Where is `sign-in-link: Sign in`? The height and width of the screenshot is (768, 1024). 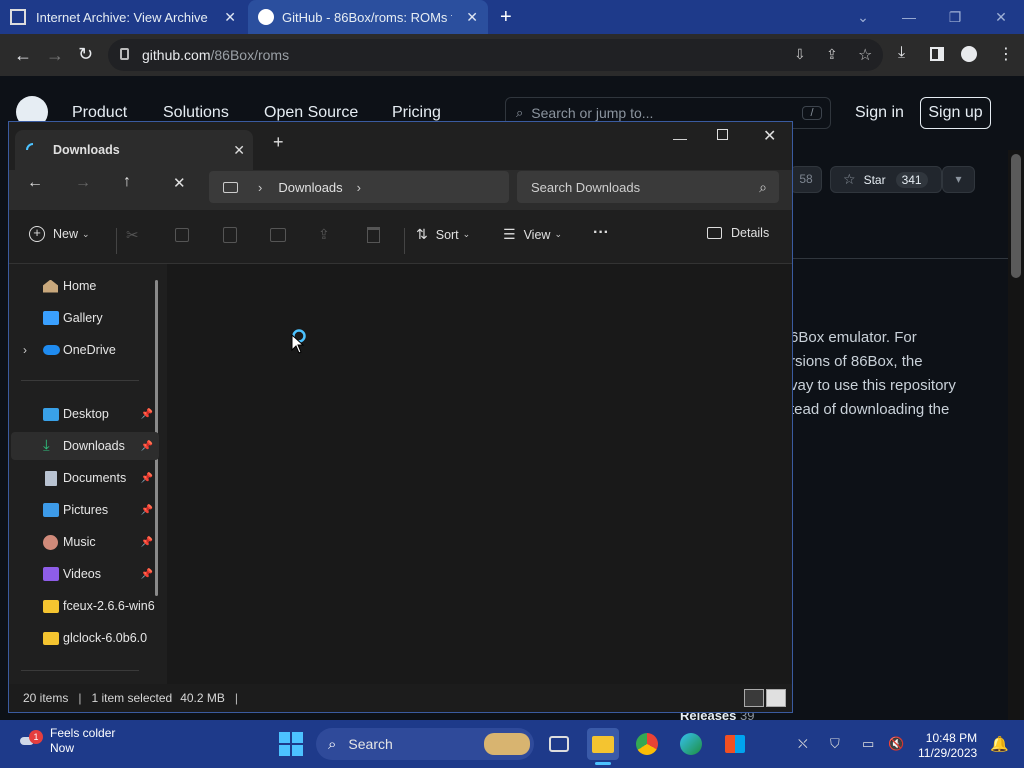 sign-in-link: Sign in is located at coordinates (879, 113).